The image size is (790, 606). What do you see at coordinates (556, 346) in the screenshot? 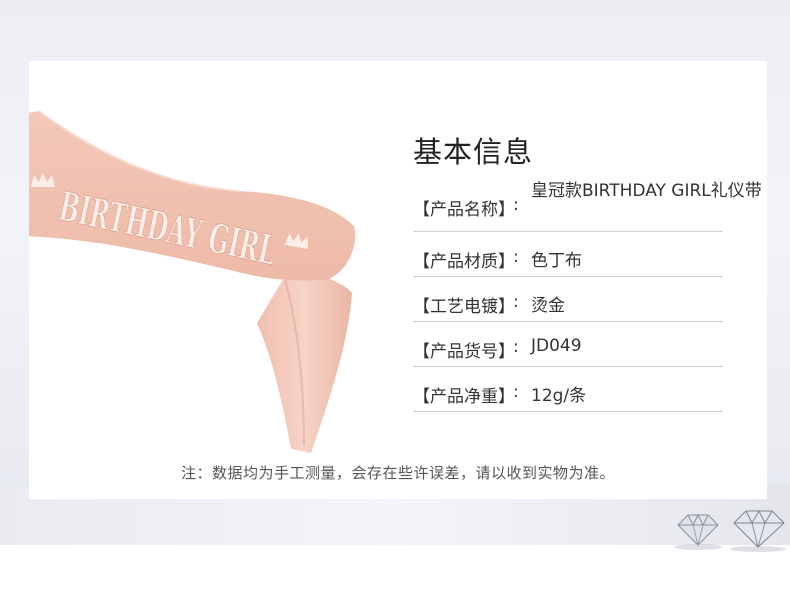
I see `info-row-value: JD049` at bounding box center [556, 346].